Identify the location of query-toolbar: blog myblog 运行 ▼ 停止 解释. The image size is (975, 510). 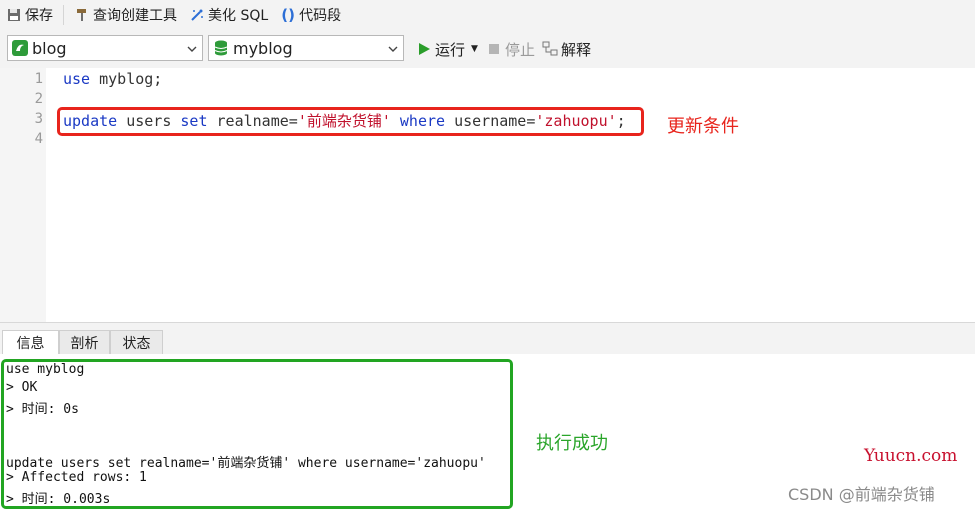
(487, 49).